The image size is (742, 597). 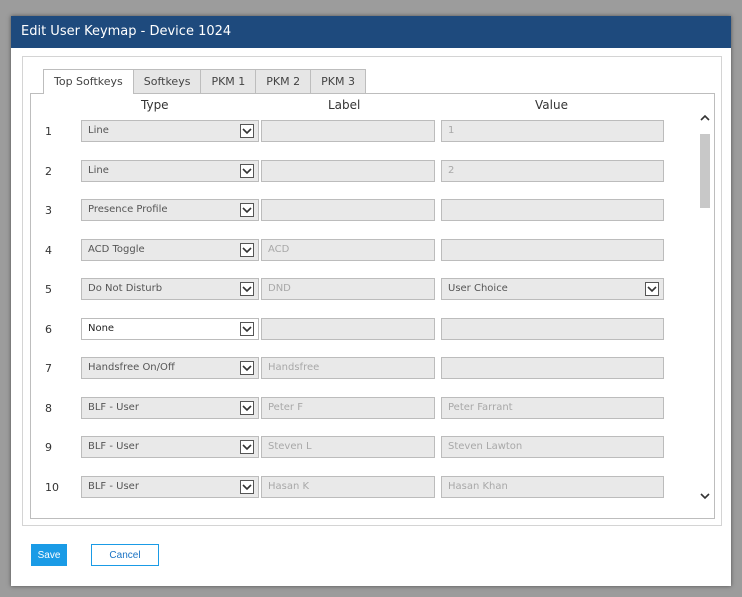 What do you see at coordinates (283, 81) in the screenshot?
I see `tab-pkm-2: PKM 2` at bounding box center [283, 81].